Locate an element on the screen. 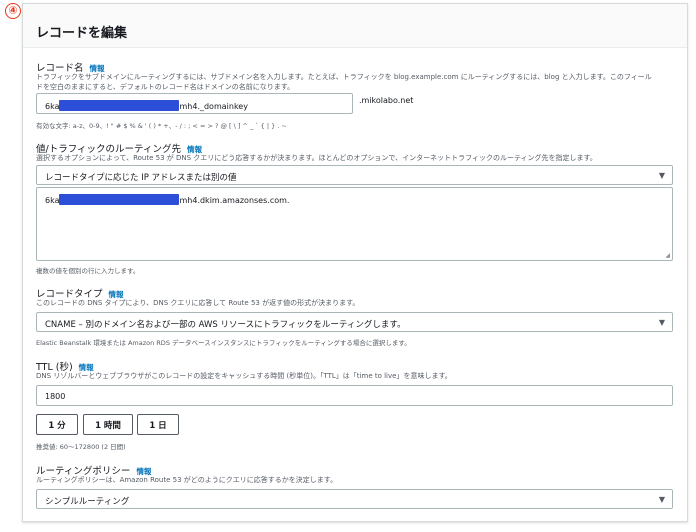 The height and width of the screenshot is (532, 696). value-type-selected: レコードタイプに応じた IP アドレスまたは別の値 is located at coordinates (141, 178).